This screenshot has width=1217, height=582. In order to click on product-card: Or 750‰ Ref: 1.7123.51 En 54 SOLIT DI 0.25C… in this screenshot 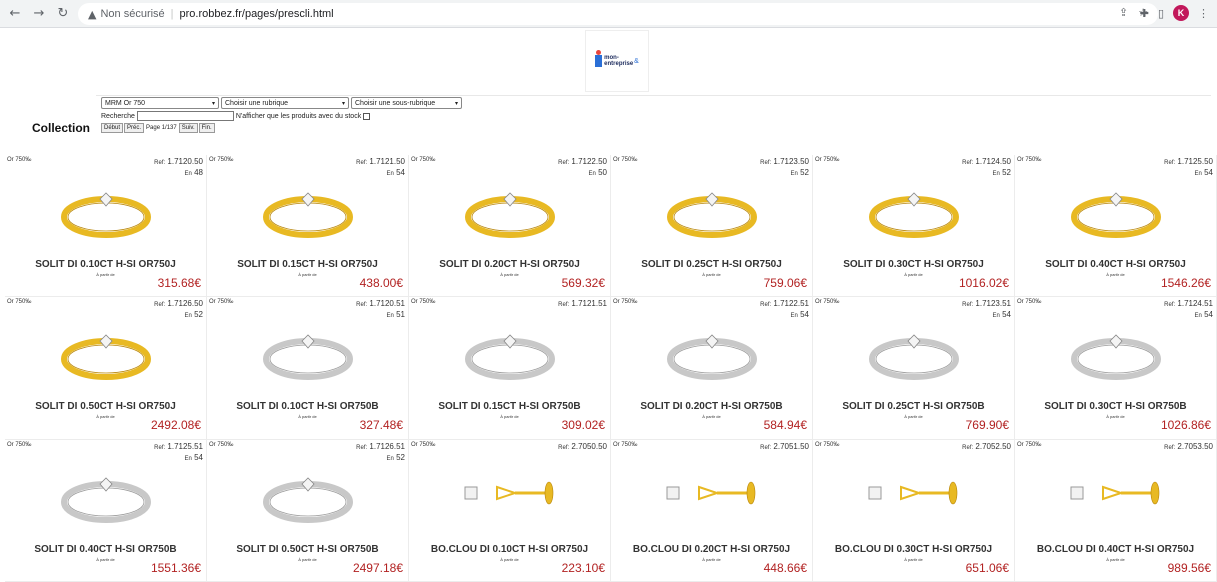, I will do `click(914, 368)`.